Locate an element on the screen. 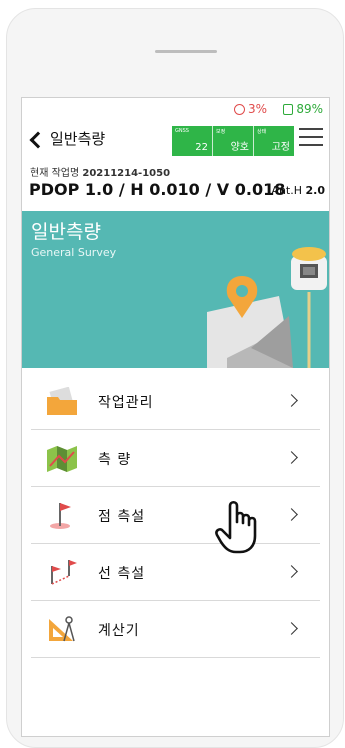 The height and width of the screenshot is (748, 345). nav-title: 일반측량 is located at coordinates (78, 139).